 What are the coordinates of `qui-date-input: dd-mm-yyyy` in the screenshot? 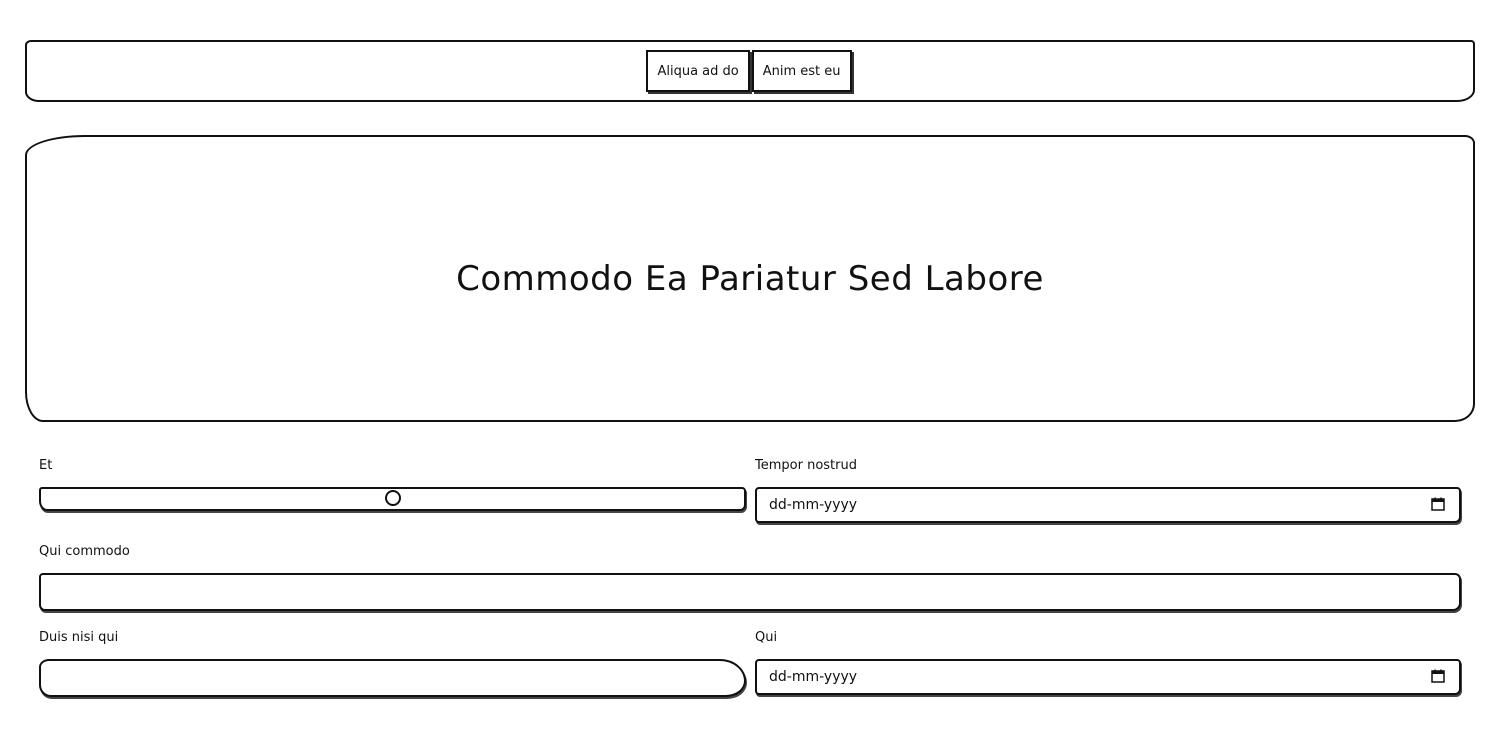 It's located at (1108, 677).